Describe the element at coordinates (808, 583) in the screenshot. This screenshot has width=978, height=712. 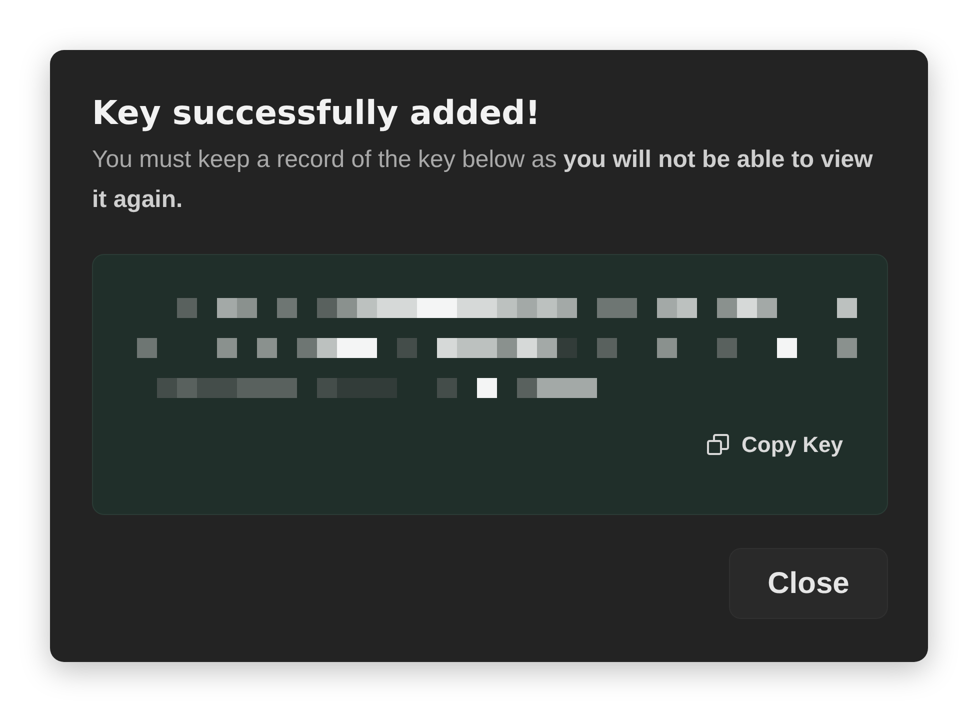
I see `close-button: Close` at that location.